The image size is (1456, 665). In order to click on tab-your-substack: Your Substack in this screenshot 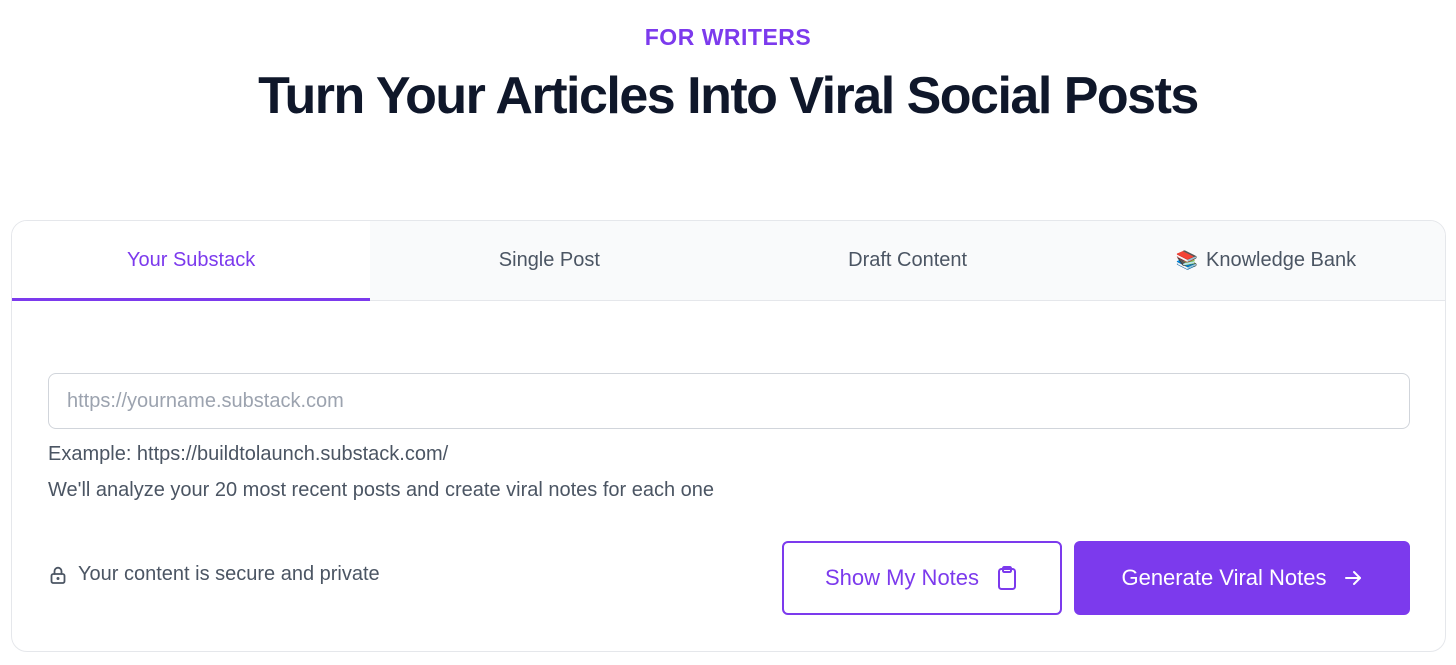, I will do `click(191, 261)`.